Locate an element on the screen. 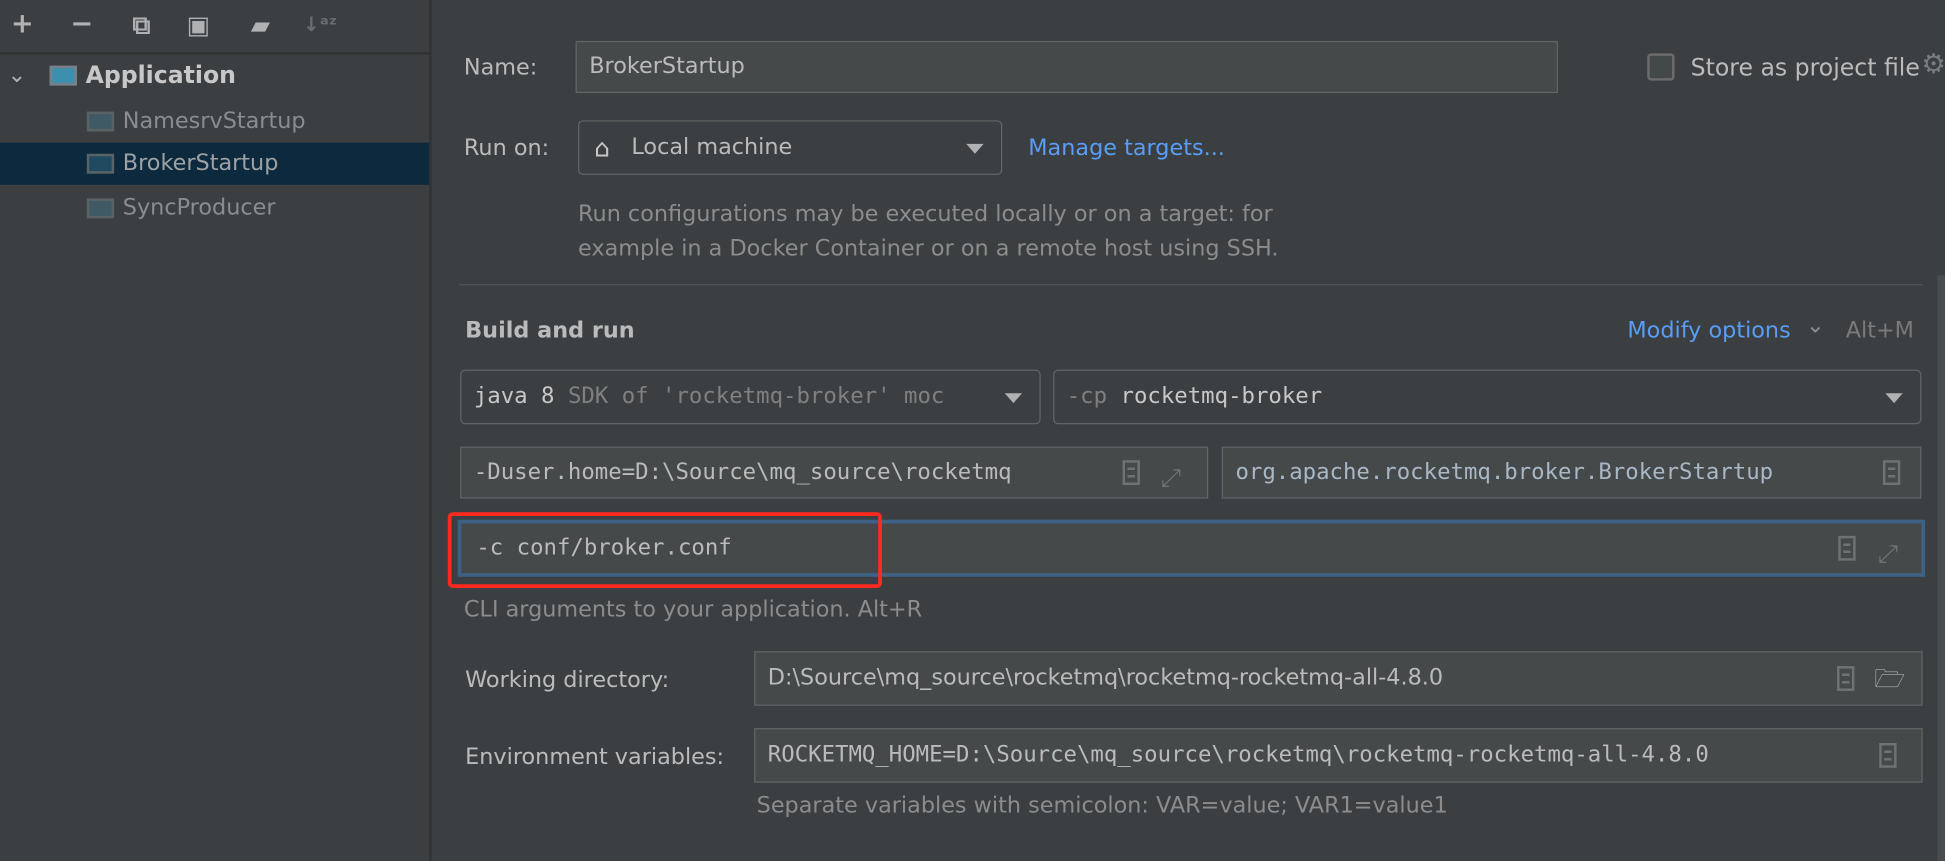  add-icon: + is located at coordinates (22, 24).